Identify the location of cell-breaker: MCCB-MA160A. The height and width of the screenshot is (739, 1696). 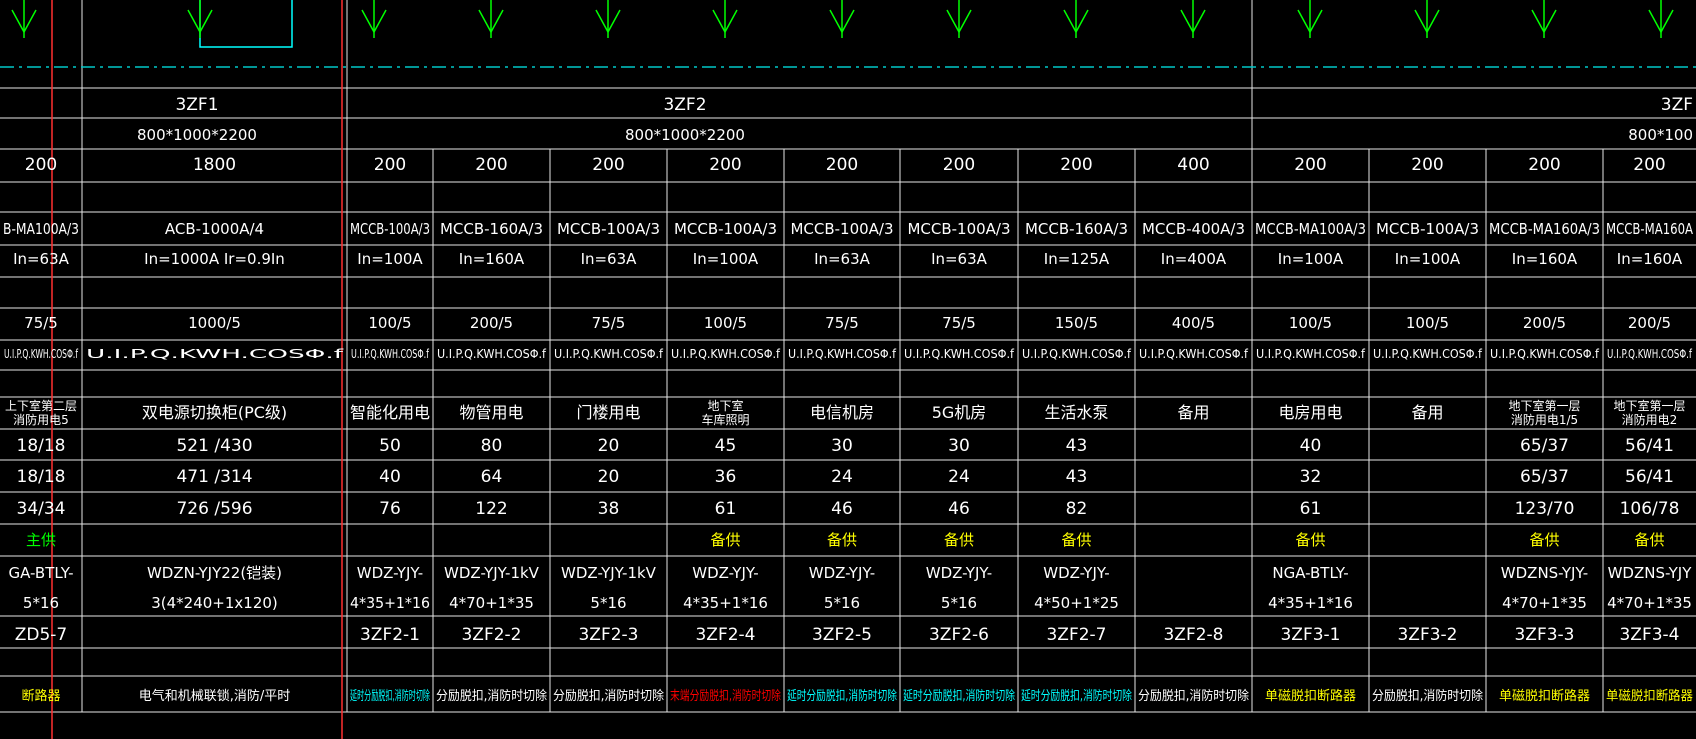
(1650, 229).